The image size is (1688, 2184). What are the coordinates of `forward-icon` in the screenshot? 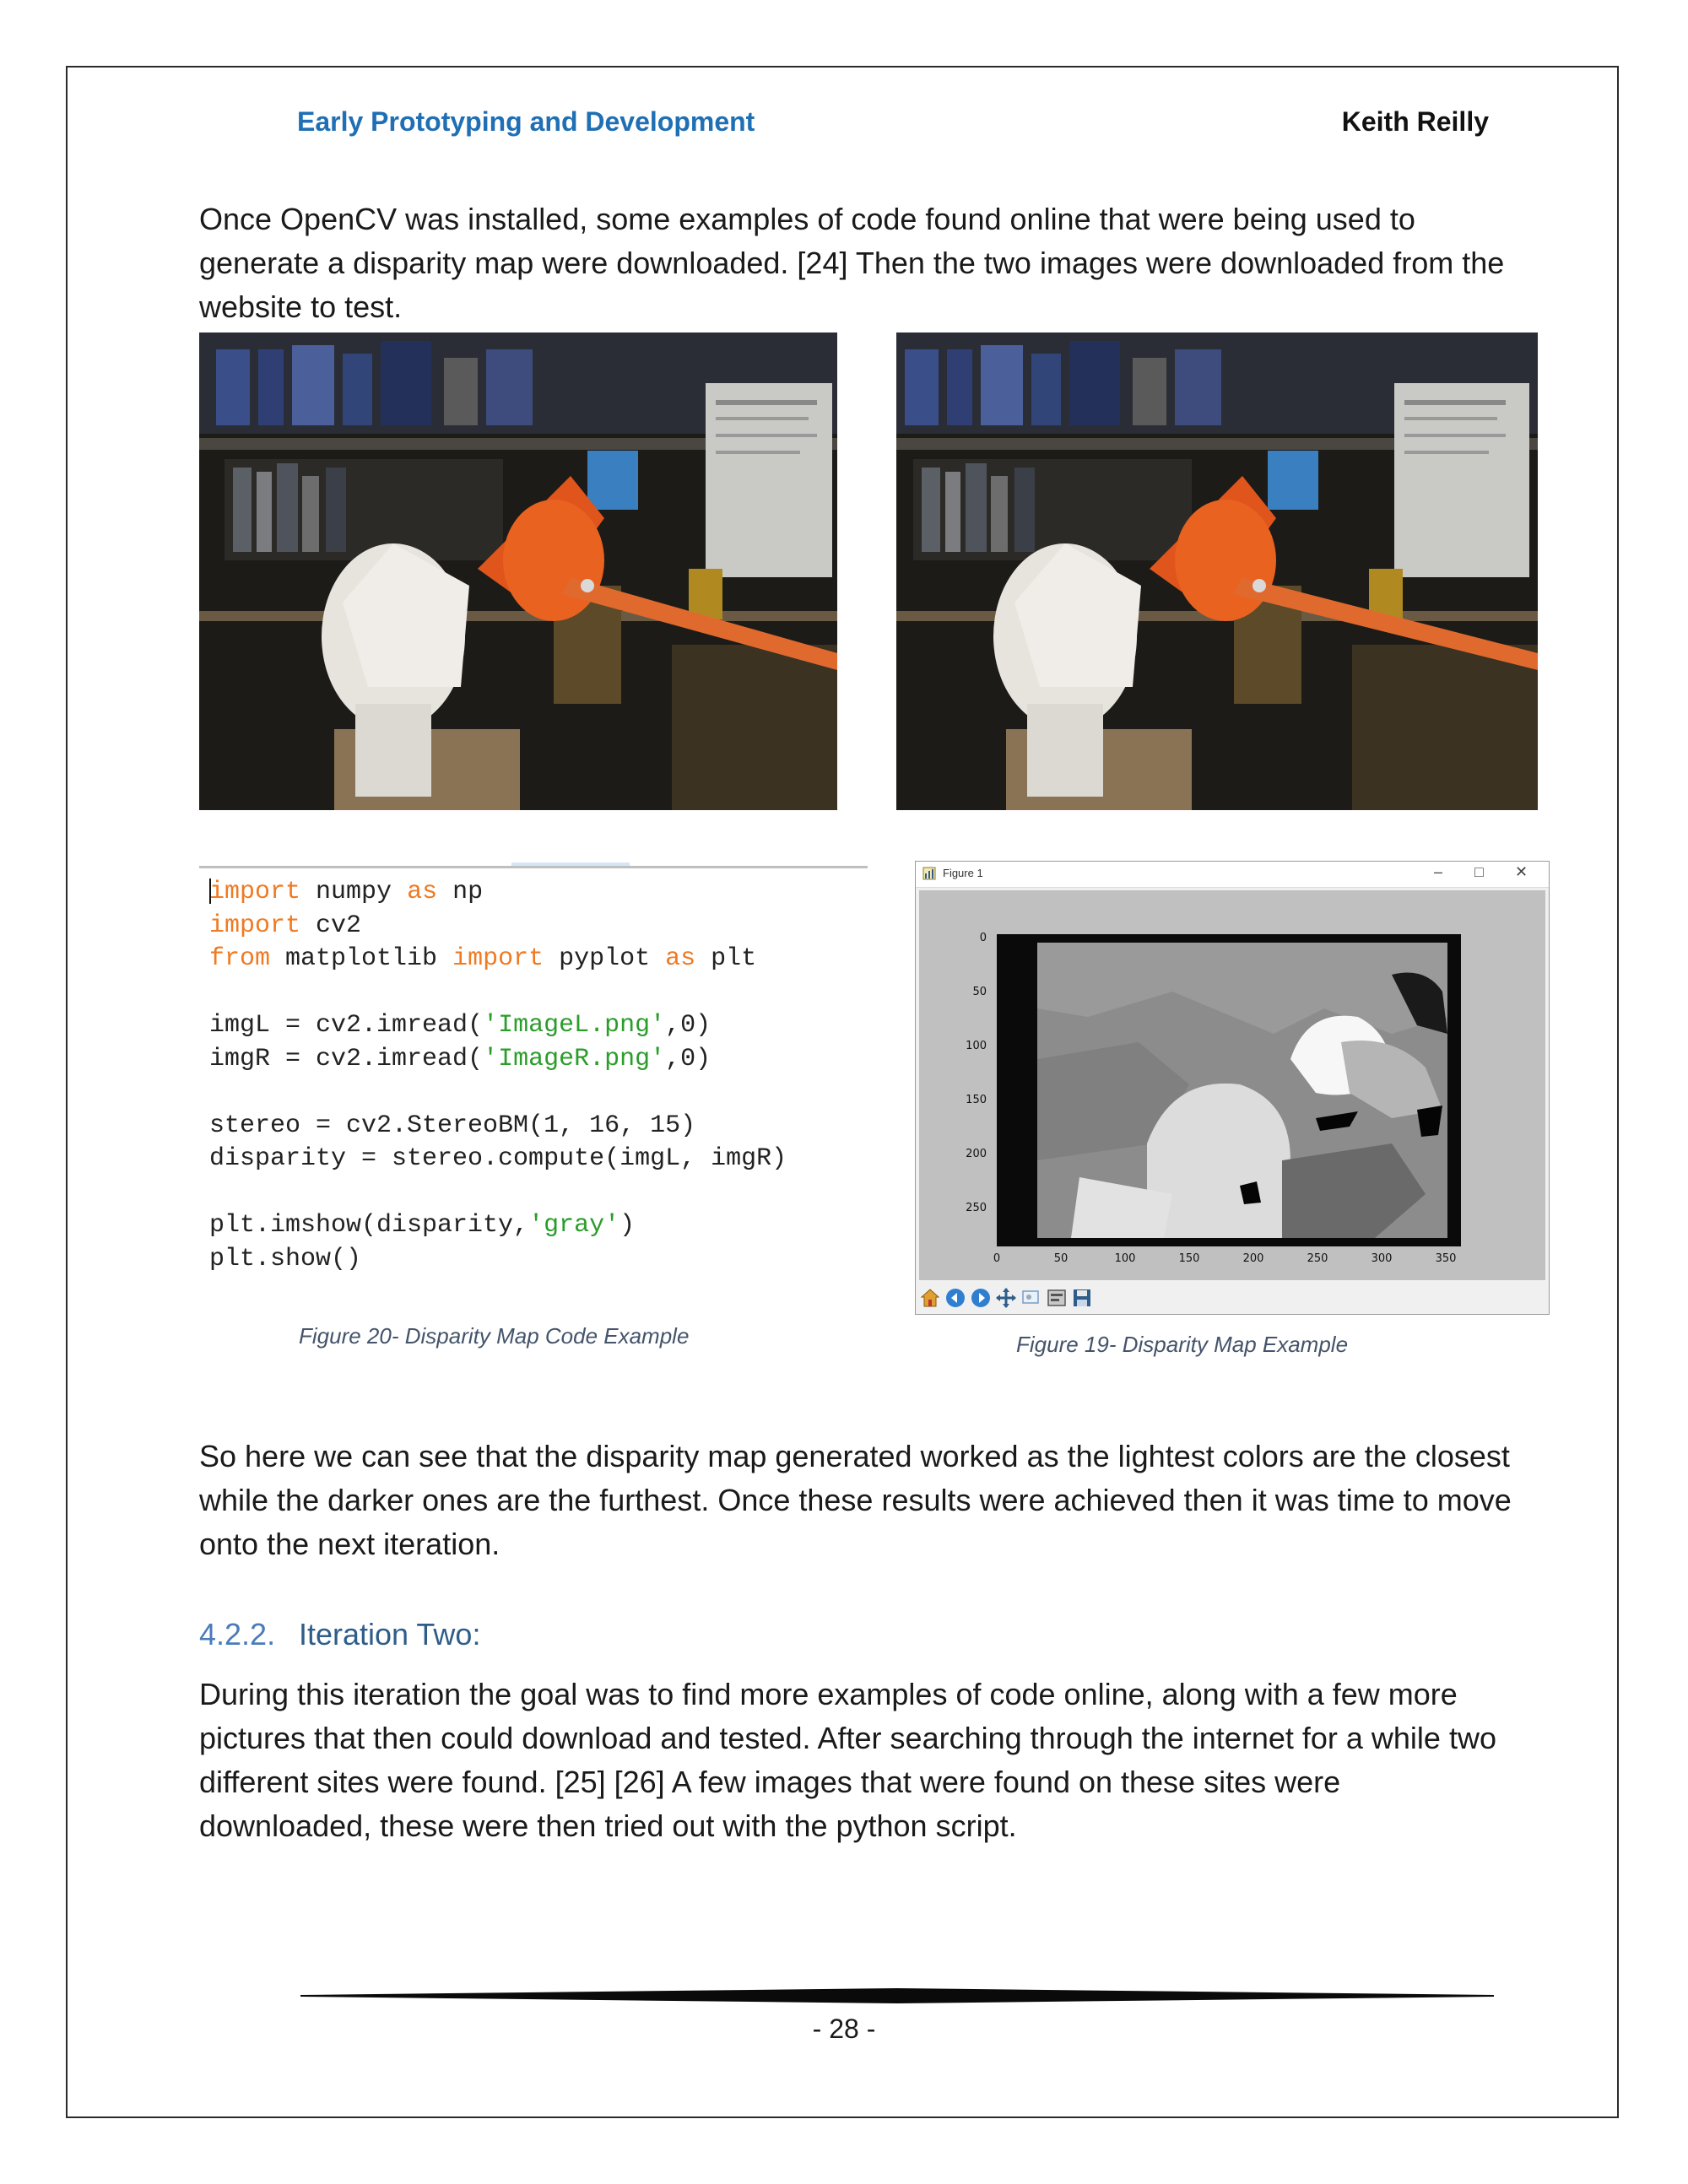 It's located at (981, 1298).